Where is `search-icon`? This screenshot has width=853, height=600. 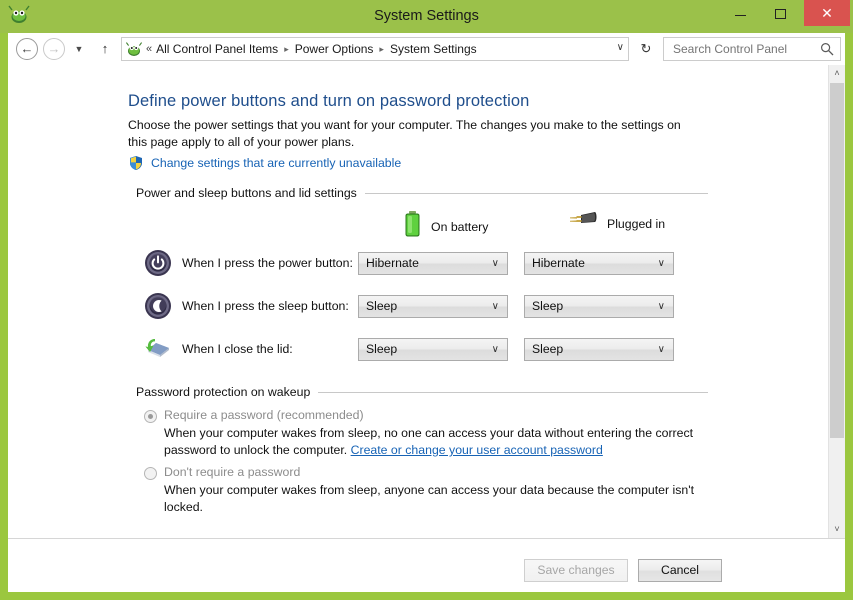 search-icon is located at coordinates (827, 49).